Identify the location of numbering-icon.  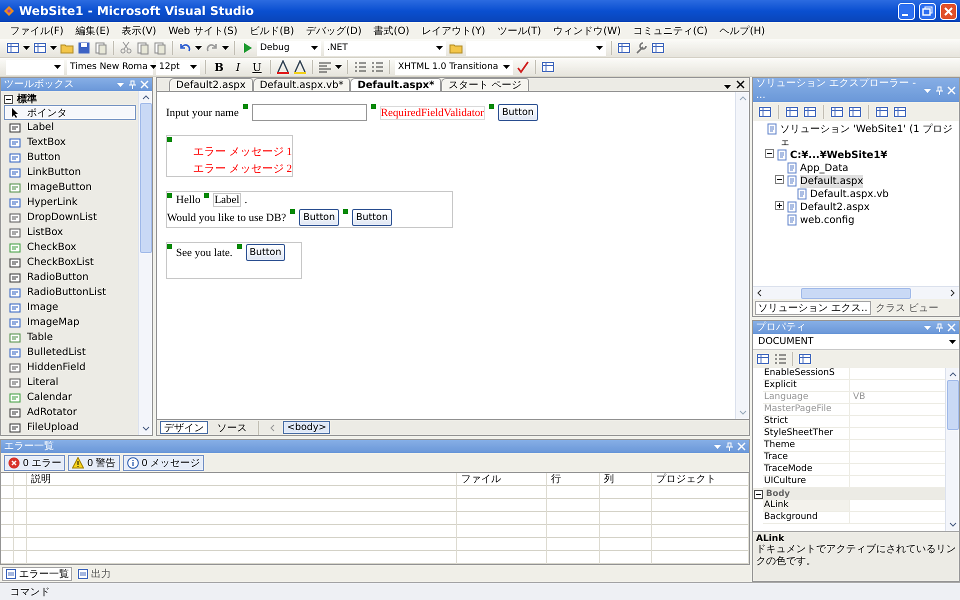
(377, 67).